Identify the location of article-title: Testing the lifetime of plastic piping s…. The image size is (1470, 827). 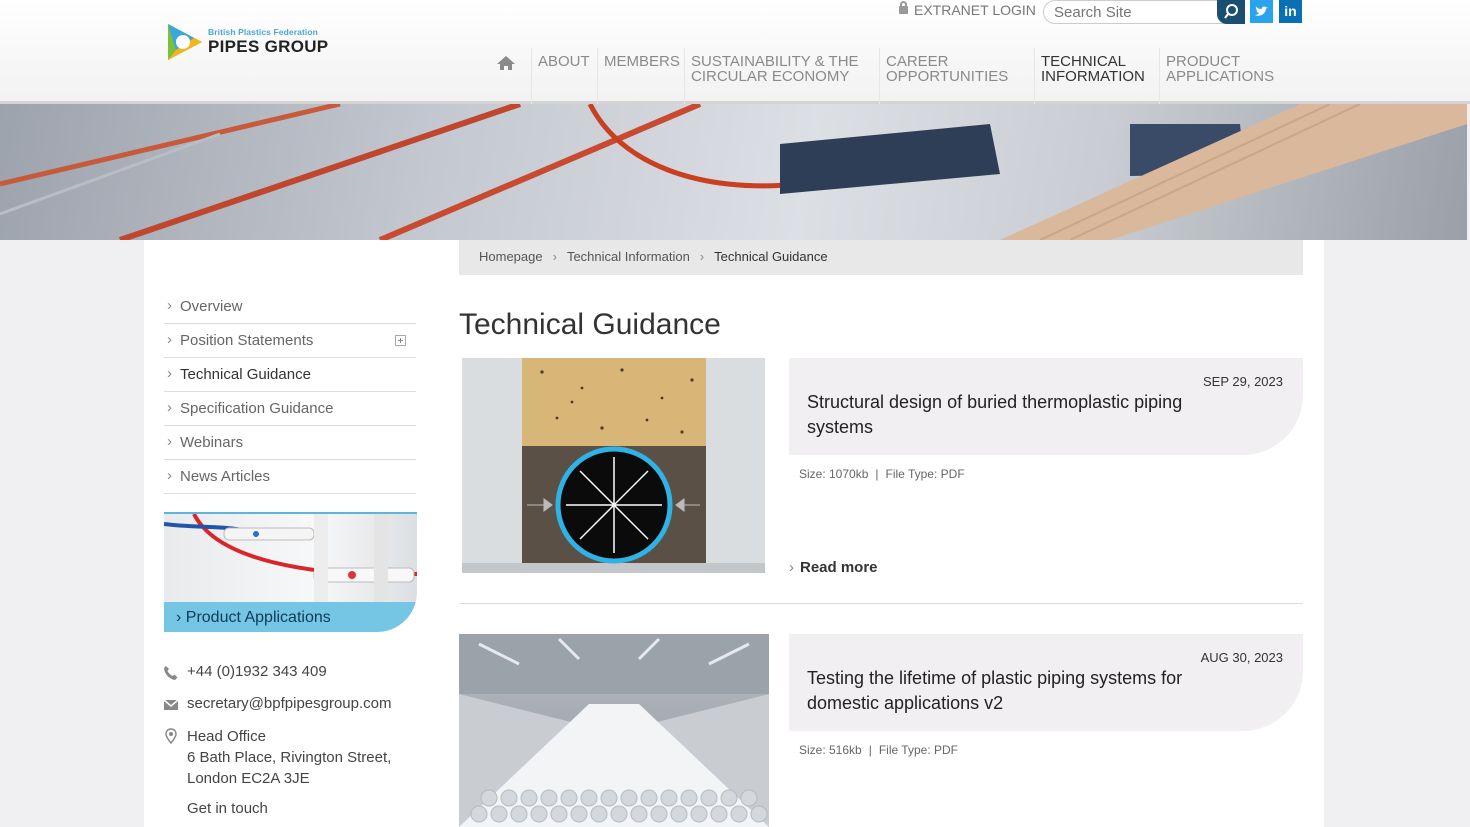
(1022, 691).